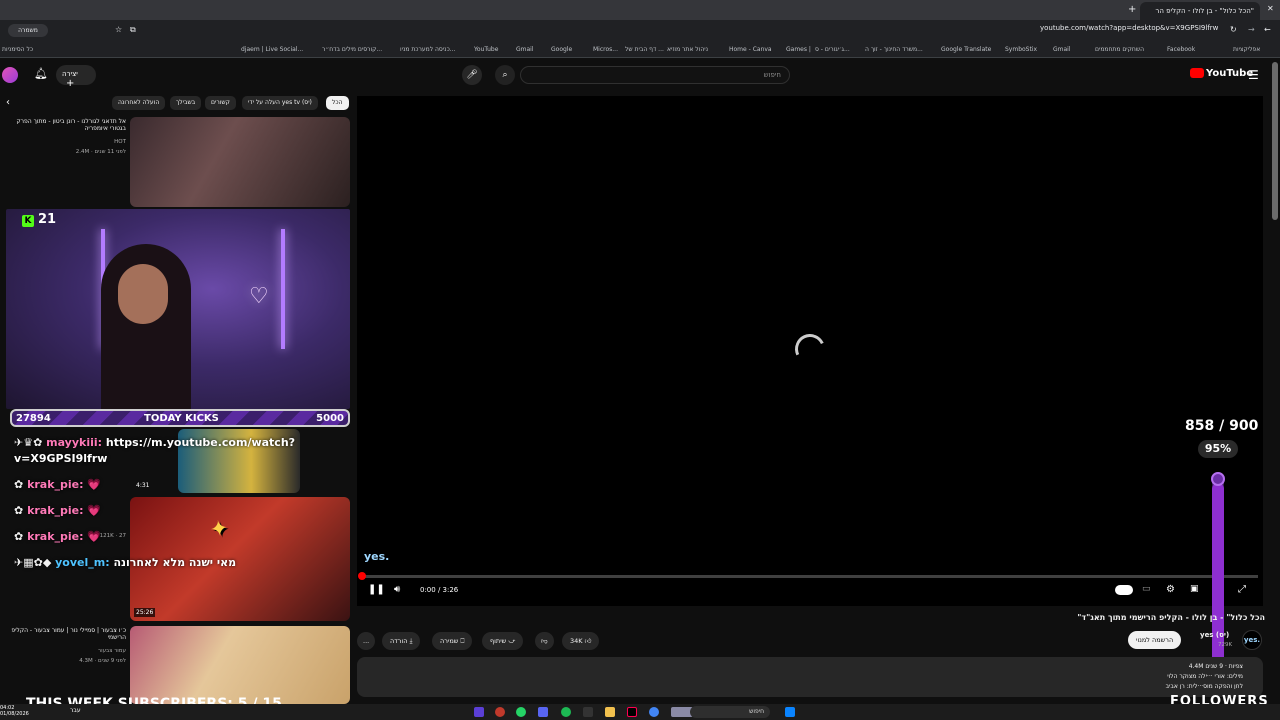 This screenshot has width=1280, height=720. What do you see at coordinates (401, 641) in the screenshot?
I see `download-button: הורדה ⤓` at bounding box center [401, 641].